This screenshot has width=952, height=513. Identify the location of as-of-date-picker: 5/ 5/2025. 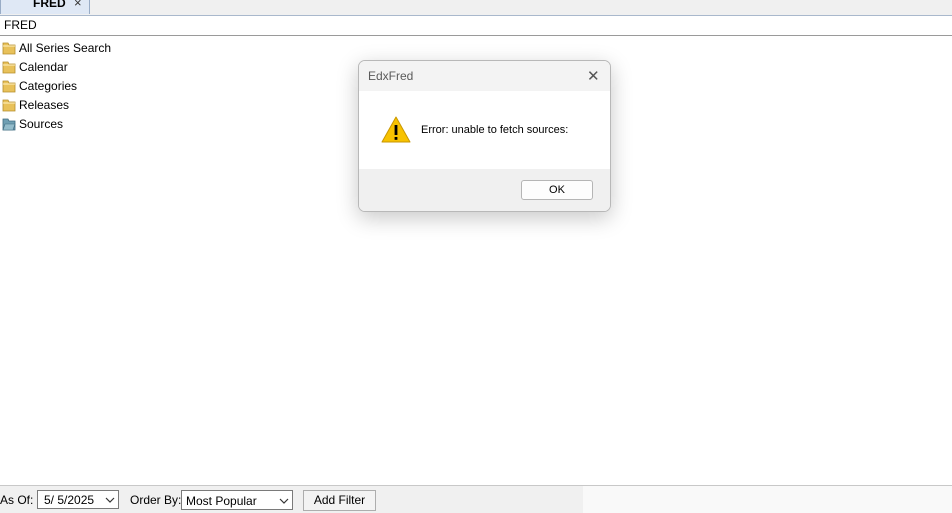
(78, 499).